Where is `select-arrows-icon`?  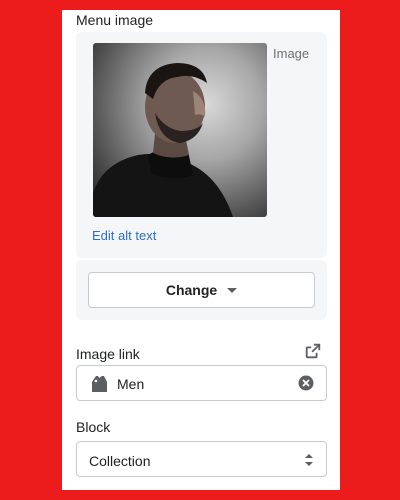 select-arrows-icon is located at coordinates (309, 460).